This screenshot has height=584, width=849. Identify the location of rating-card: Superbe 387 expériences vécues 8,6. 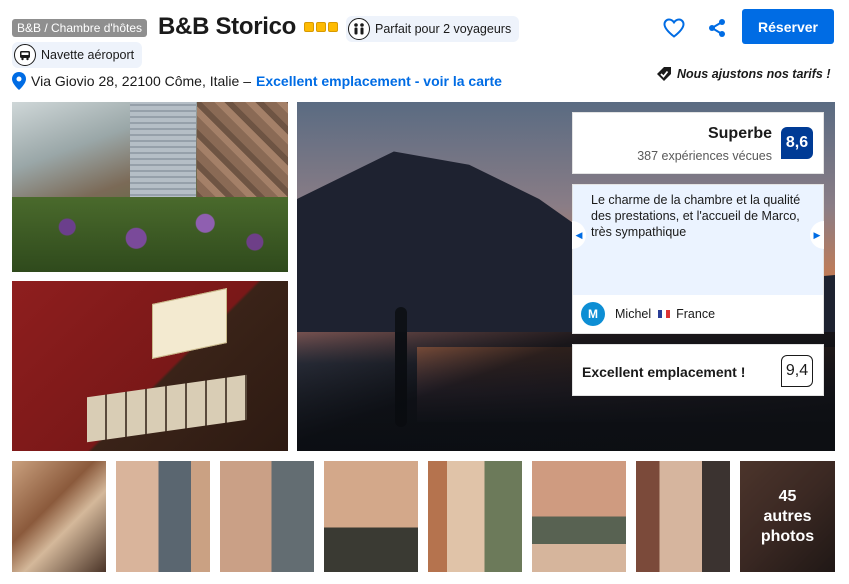
(698, 143).